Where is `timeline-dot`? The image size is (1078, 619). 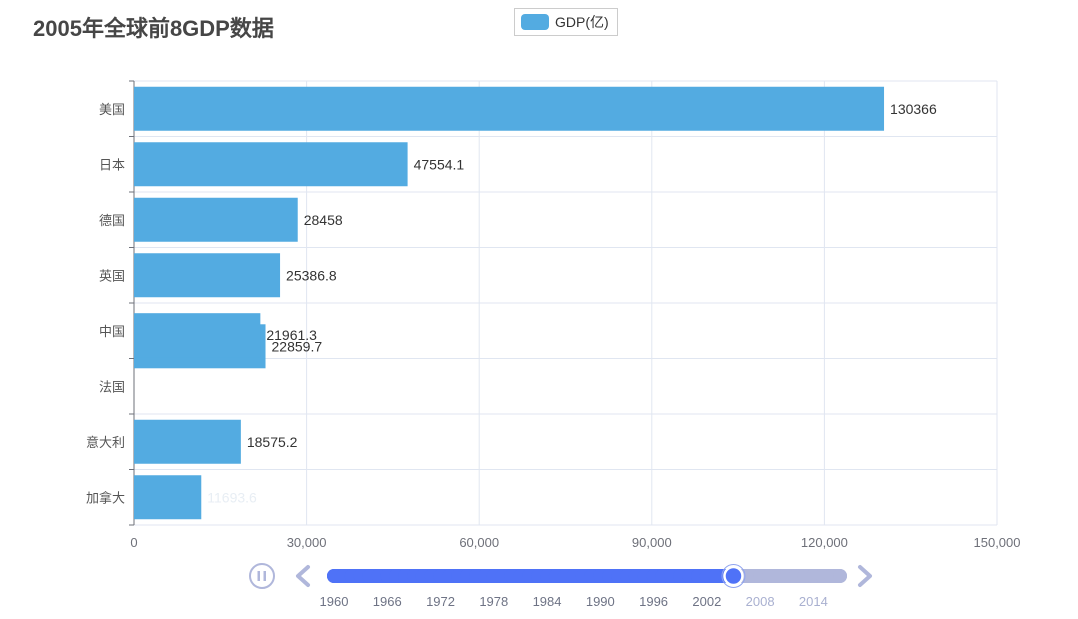
timeline-dot is located at coordinates (840, 576).